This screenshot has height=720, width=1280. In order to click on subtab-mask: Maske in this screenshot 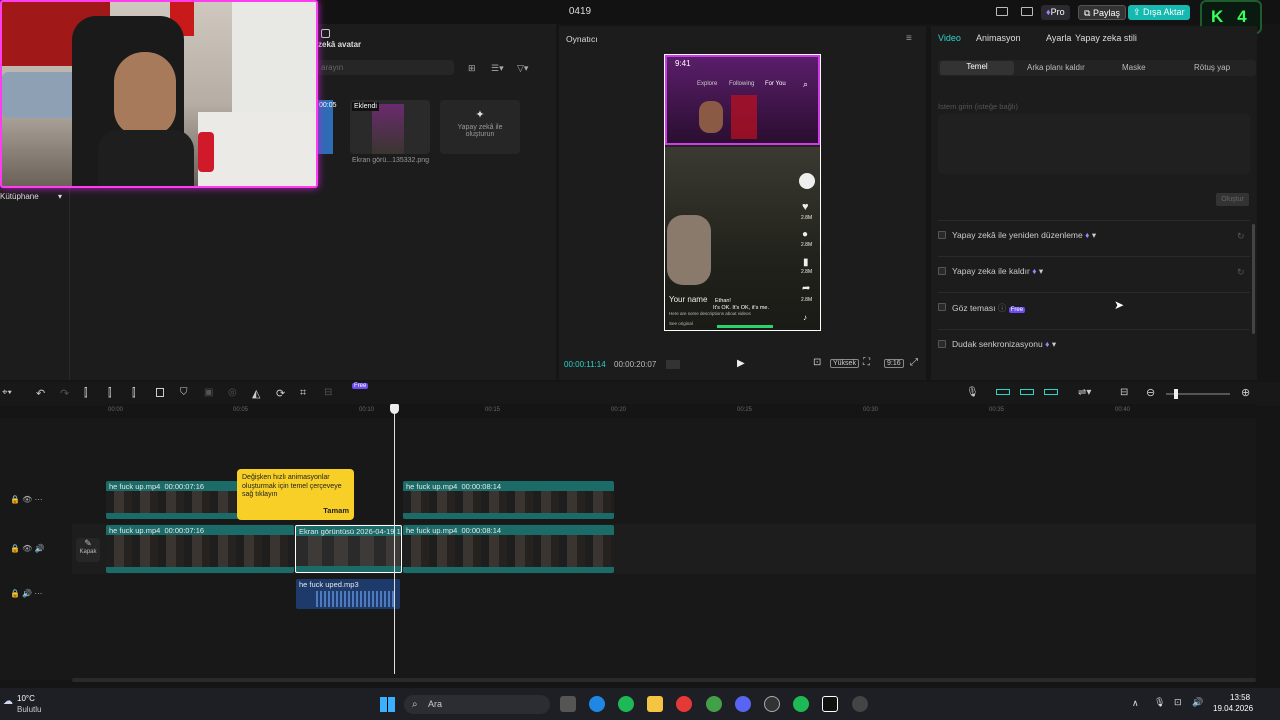, I will do `click(1134, 67)`.